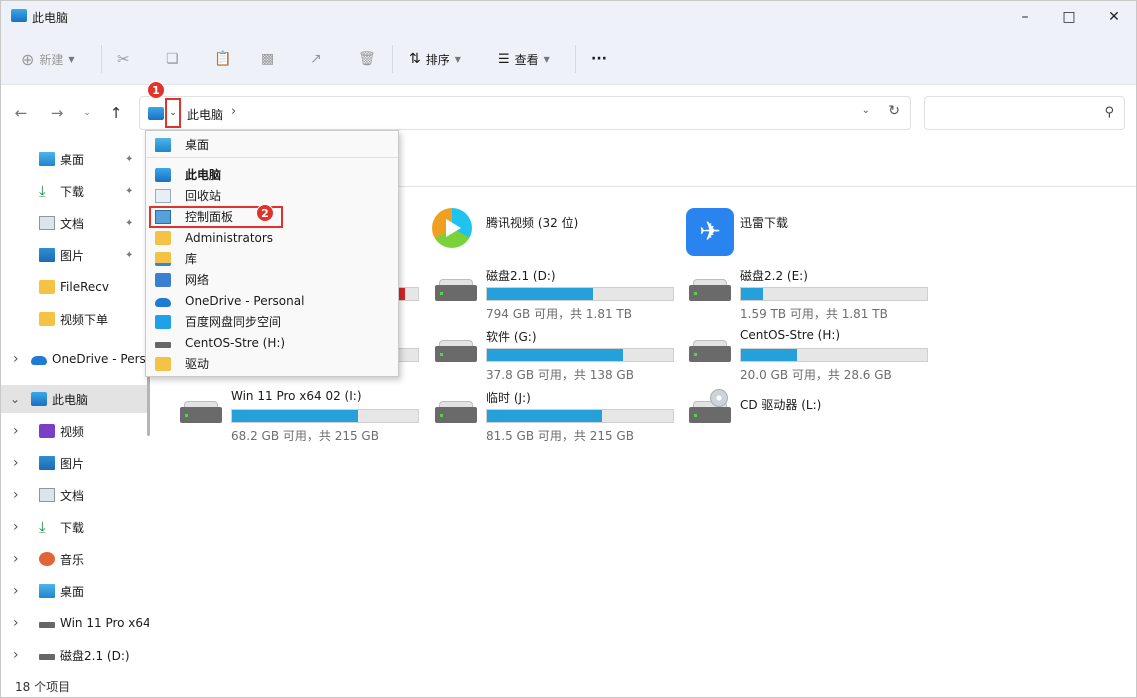 This screenshot has height=698, width=1137. I want to click on menu-item-9: CentOS-Stre (H:), so click(272, 342).